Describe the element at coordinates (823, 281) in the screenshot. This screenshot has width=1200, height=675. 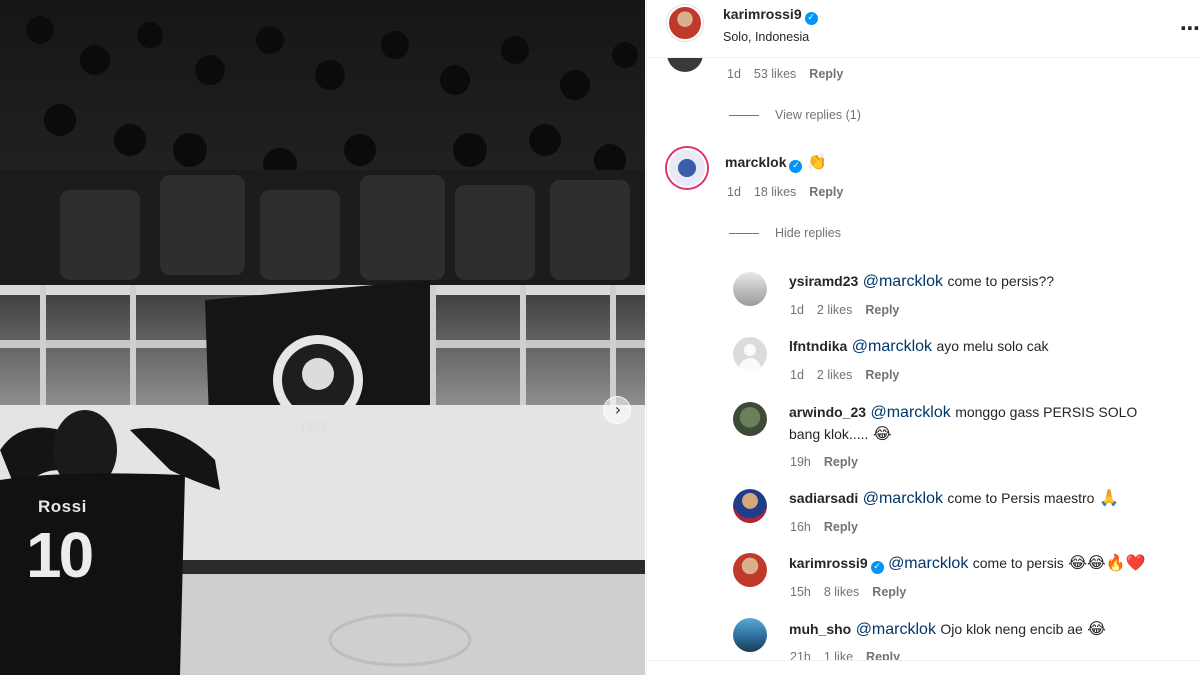
I see `reply-username: ysiramd23` at that location.